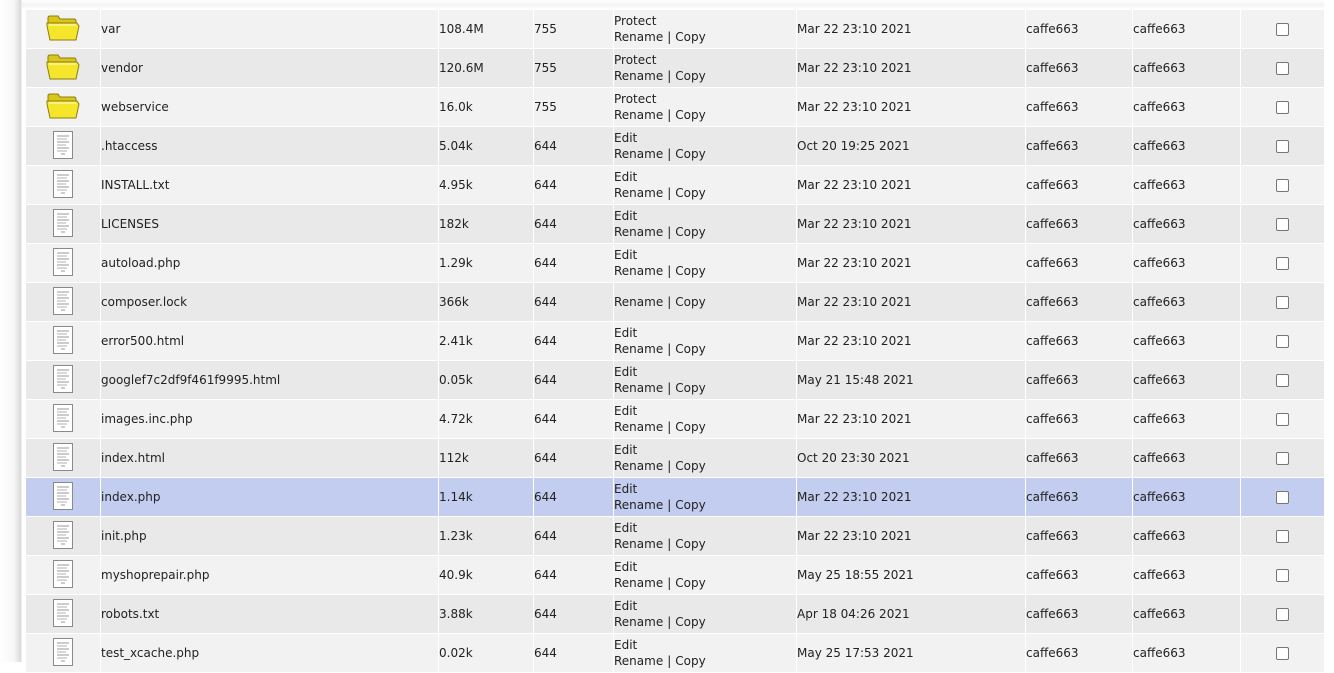 The height and width of the screenshot is (673, 1334). I want to click on file-name: test_xcache.php, so click(269, 653).